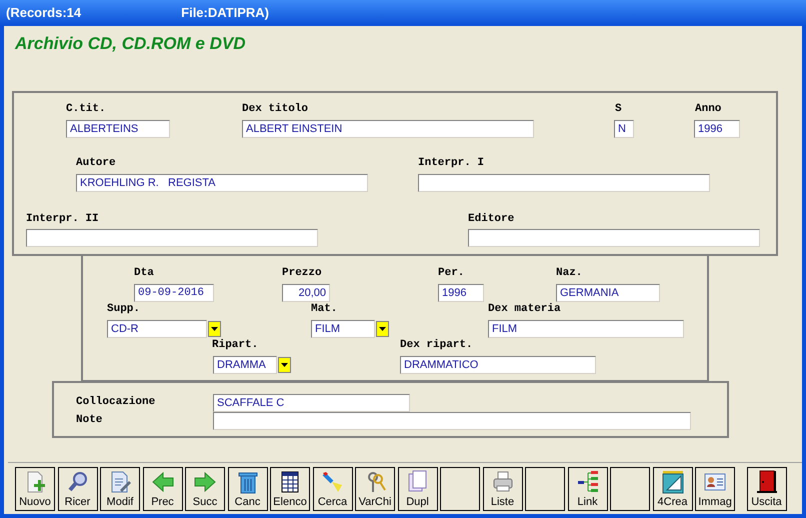  What do you see at coordinates (116, 402) in the screenshot?
I see `field-label: Collocazione` at bounding box center [116, 402].